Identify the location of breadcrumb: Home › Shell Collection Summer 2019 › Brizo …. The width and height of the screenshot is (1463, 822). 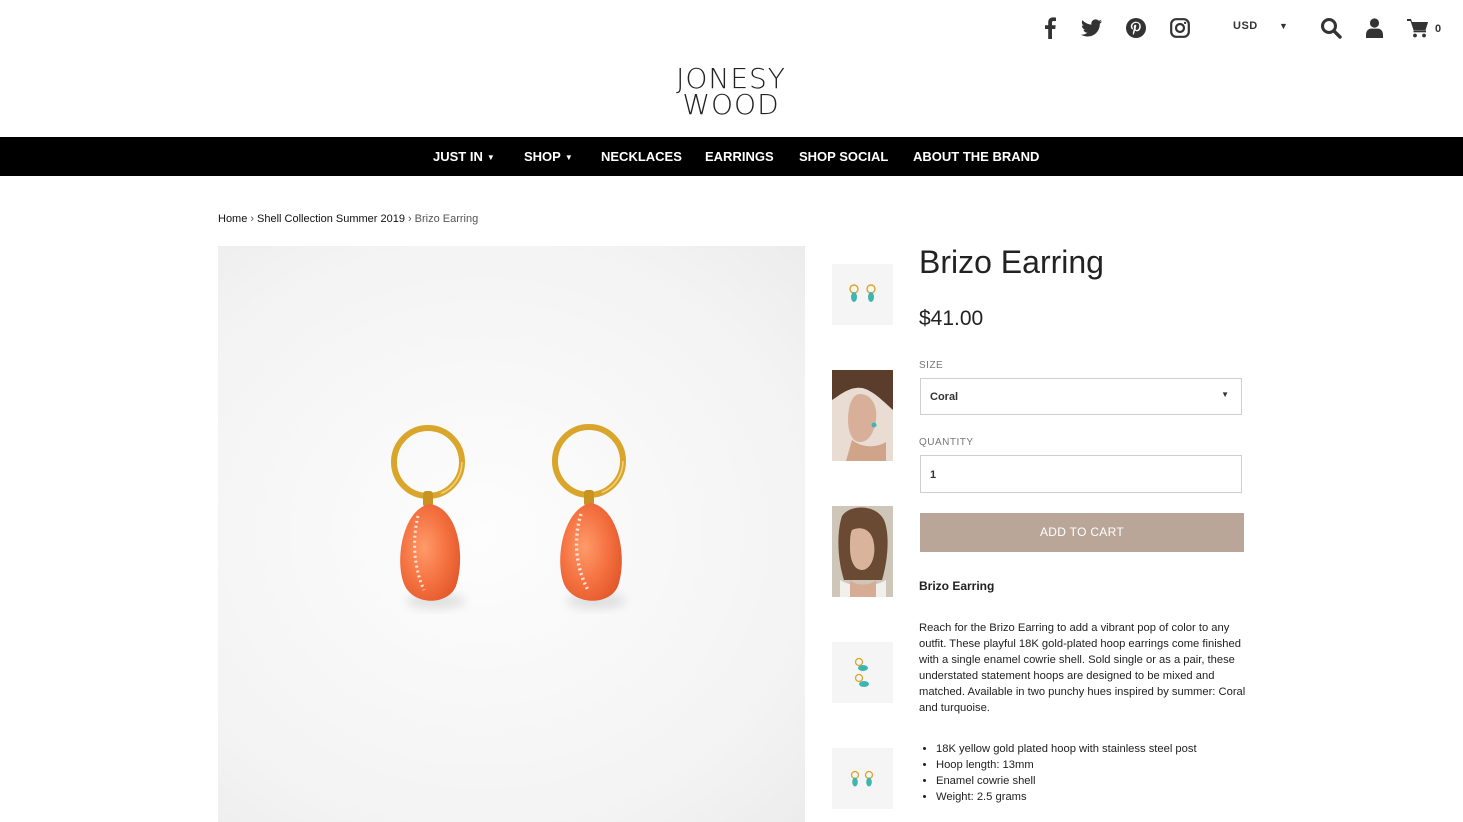
(348, 219).